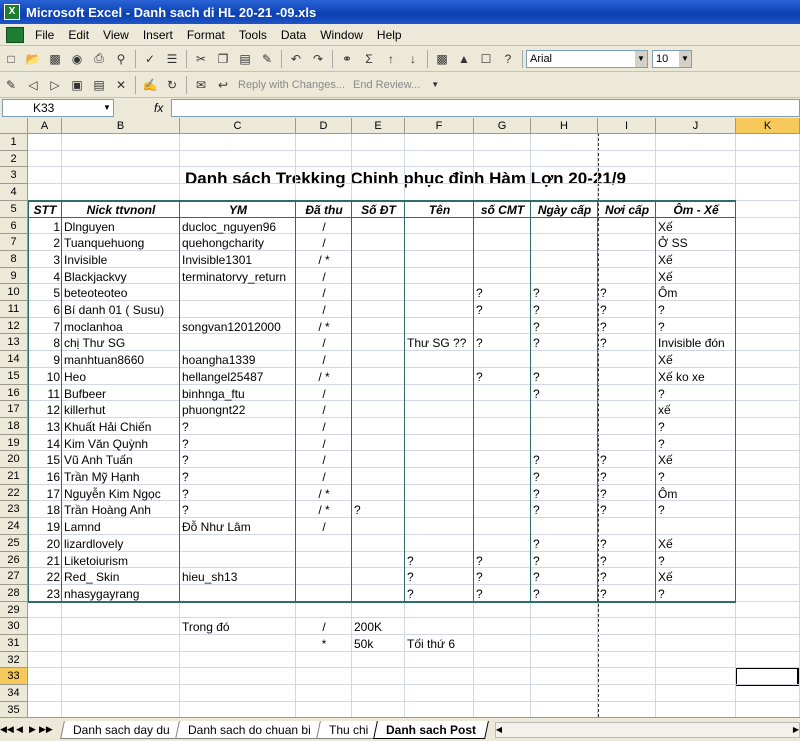 The image size is (800, 741). I want to click on cell-d14: /, so click(324, 360).